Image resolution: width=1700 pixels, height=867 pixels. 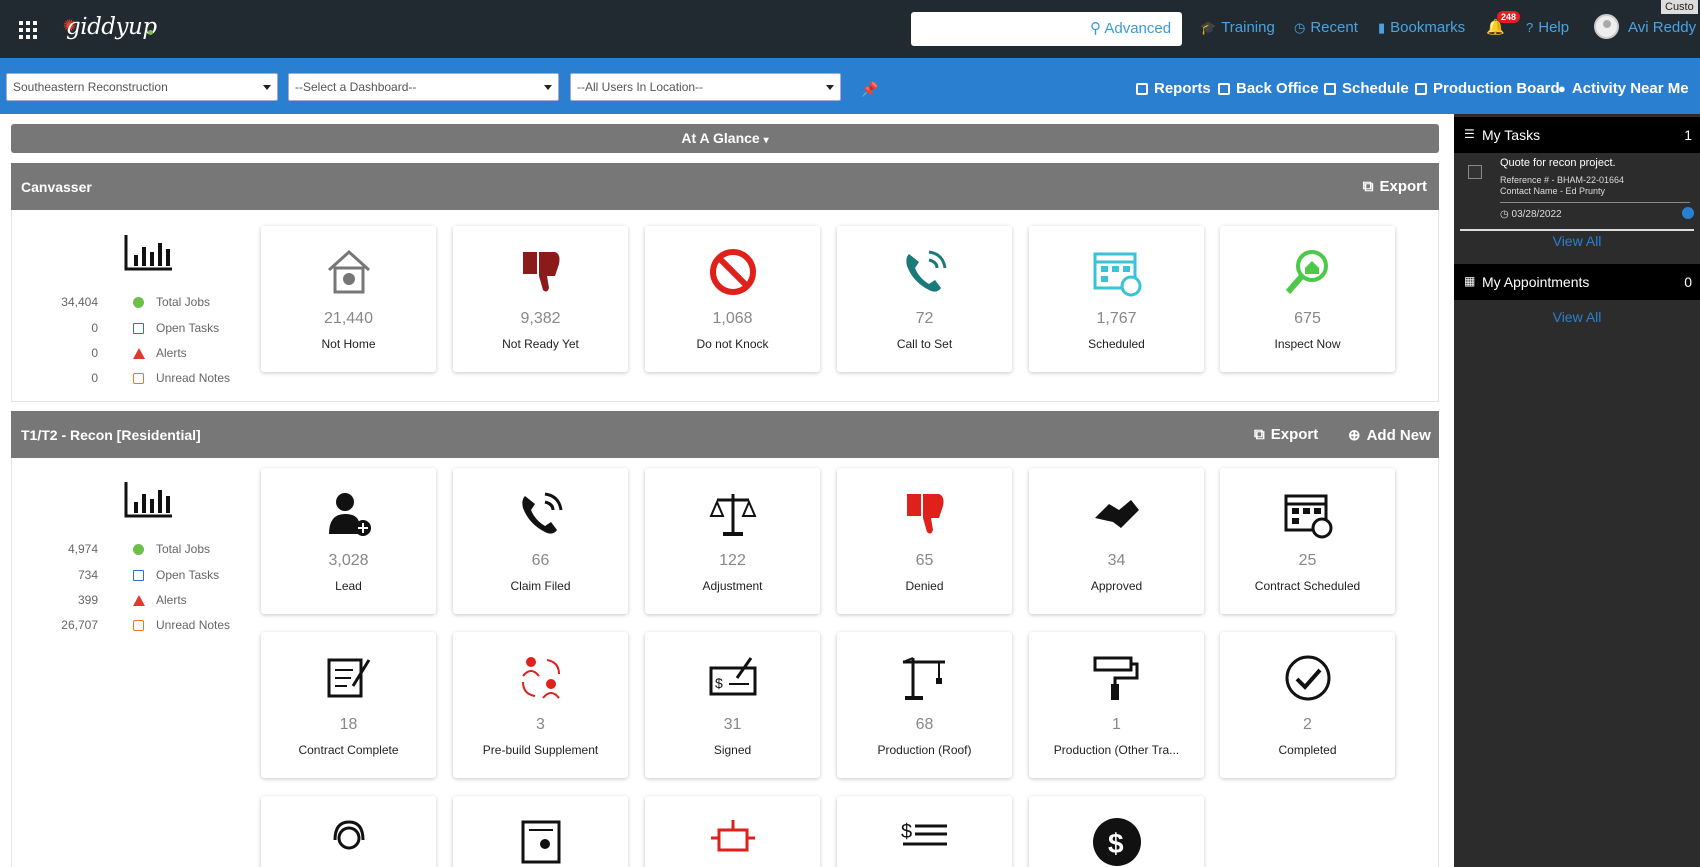 I want to click on at-a-glance-toggle: At A Glance ▾, so click(x=725, y=138).